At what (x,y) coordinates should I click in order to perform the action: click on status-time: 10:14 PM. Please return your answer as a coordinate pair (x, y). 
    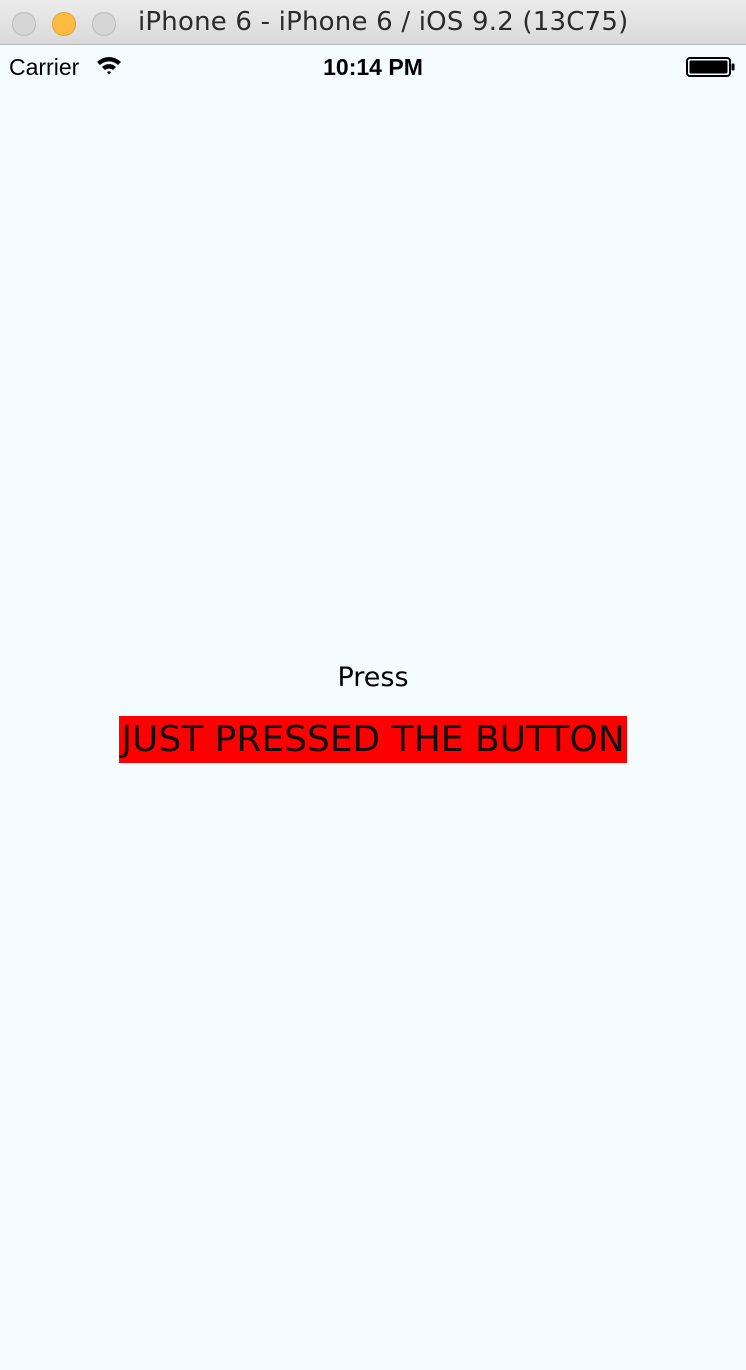
    Looking at the image, I should click on (373, 67).